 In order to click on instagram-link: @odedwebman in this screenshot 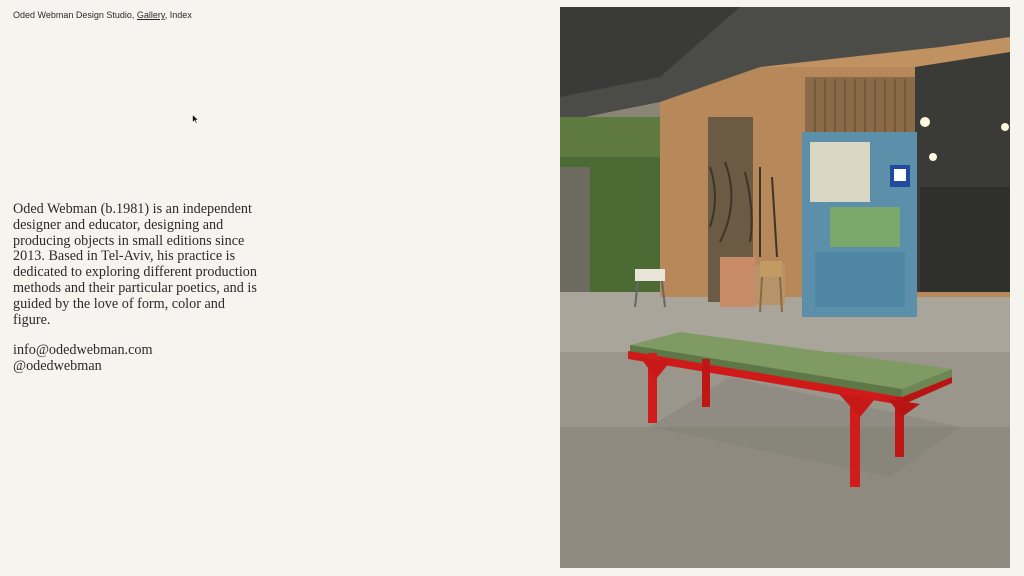, I will do `click(83, 366)`.